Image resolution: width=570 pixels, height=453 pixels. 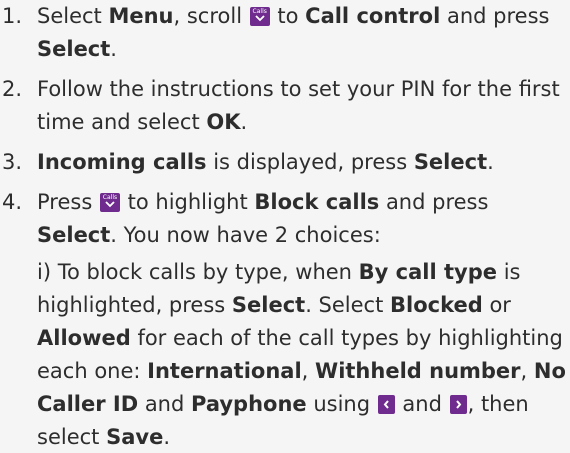 I want to click on step-key-term: Call control, so click(x=373, y=16).